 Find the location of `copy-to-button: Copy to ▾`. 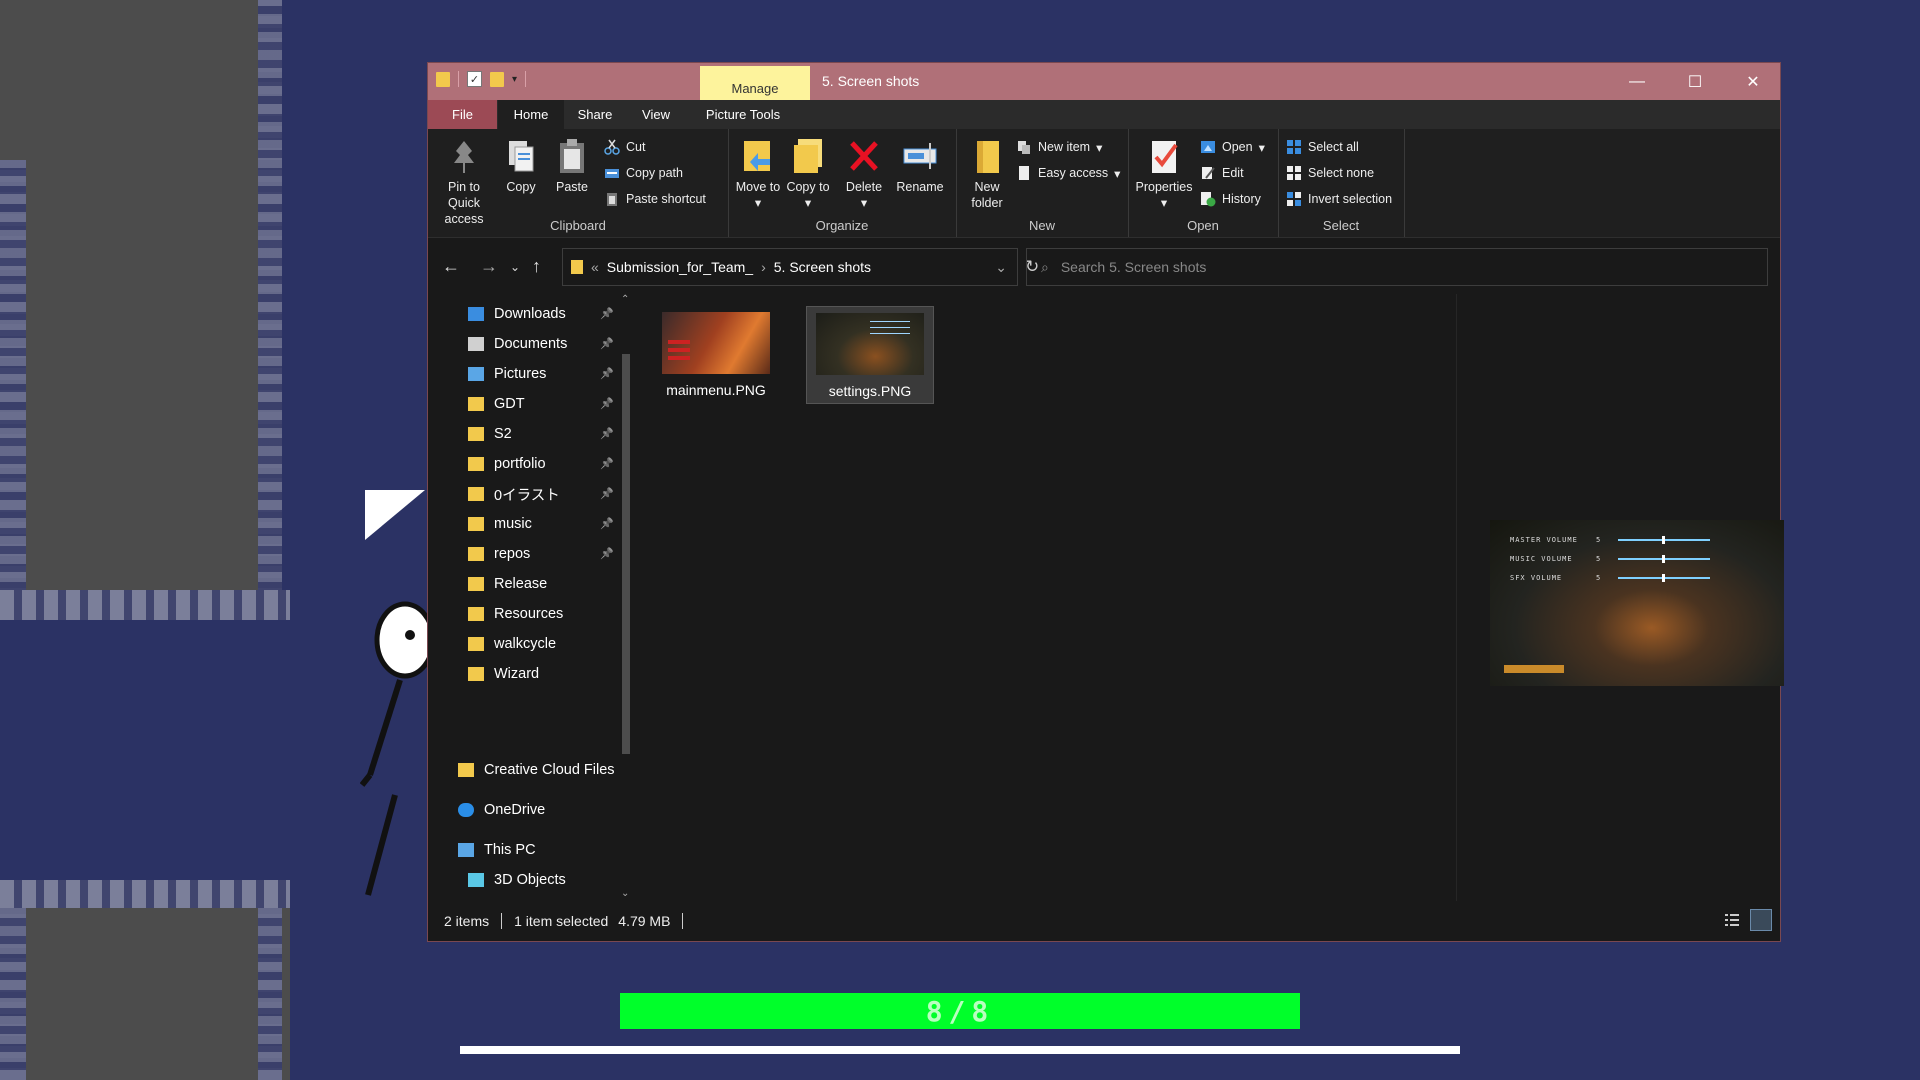

copy-to-button: Copy to ▾ is located at coordinates (808, 174).